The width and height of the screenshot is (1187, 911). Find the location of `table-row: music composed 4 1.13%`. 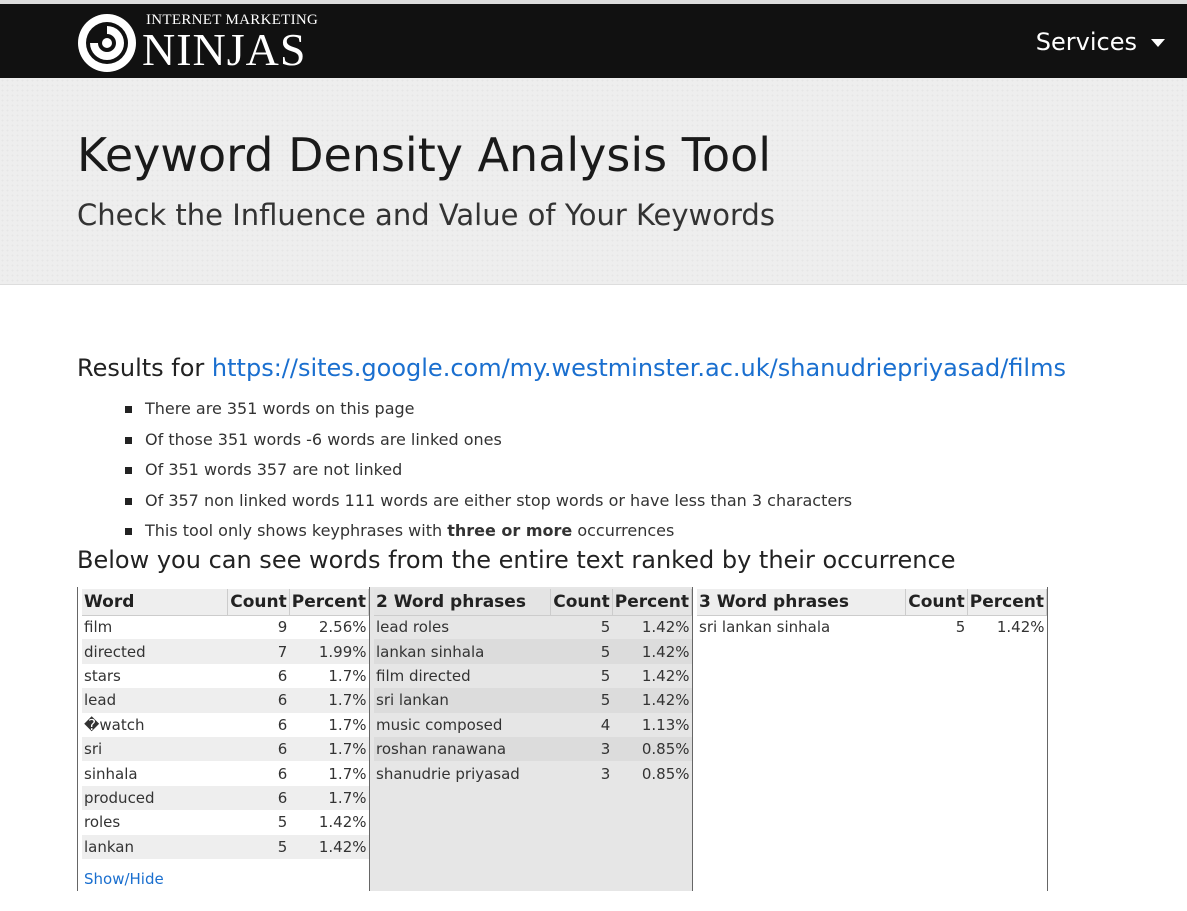

table-row: music composed 4 1.13% is located at coordinates (533, 725).